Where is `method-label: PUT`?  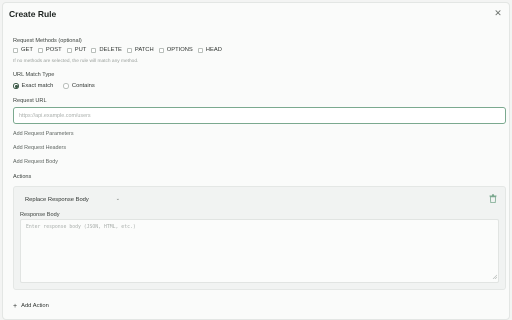
method-label: PUT is located at coordinates (80, 50).